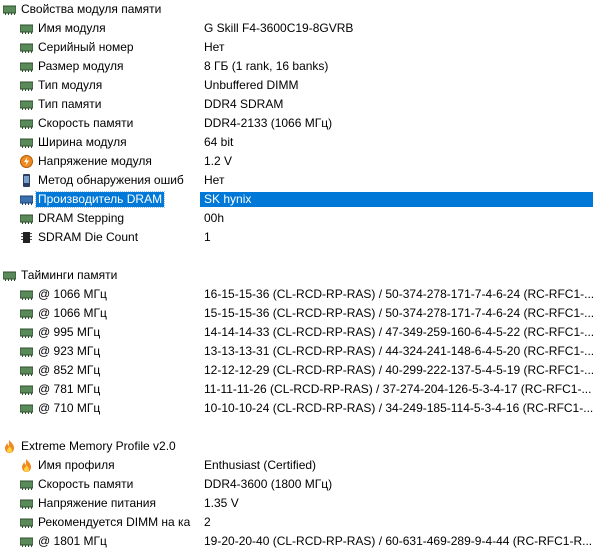  Describe the element at coordinates (296, 47) in the screenshot. I see `property-row: Серийный номер Нет` at that location.